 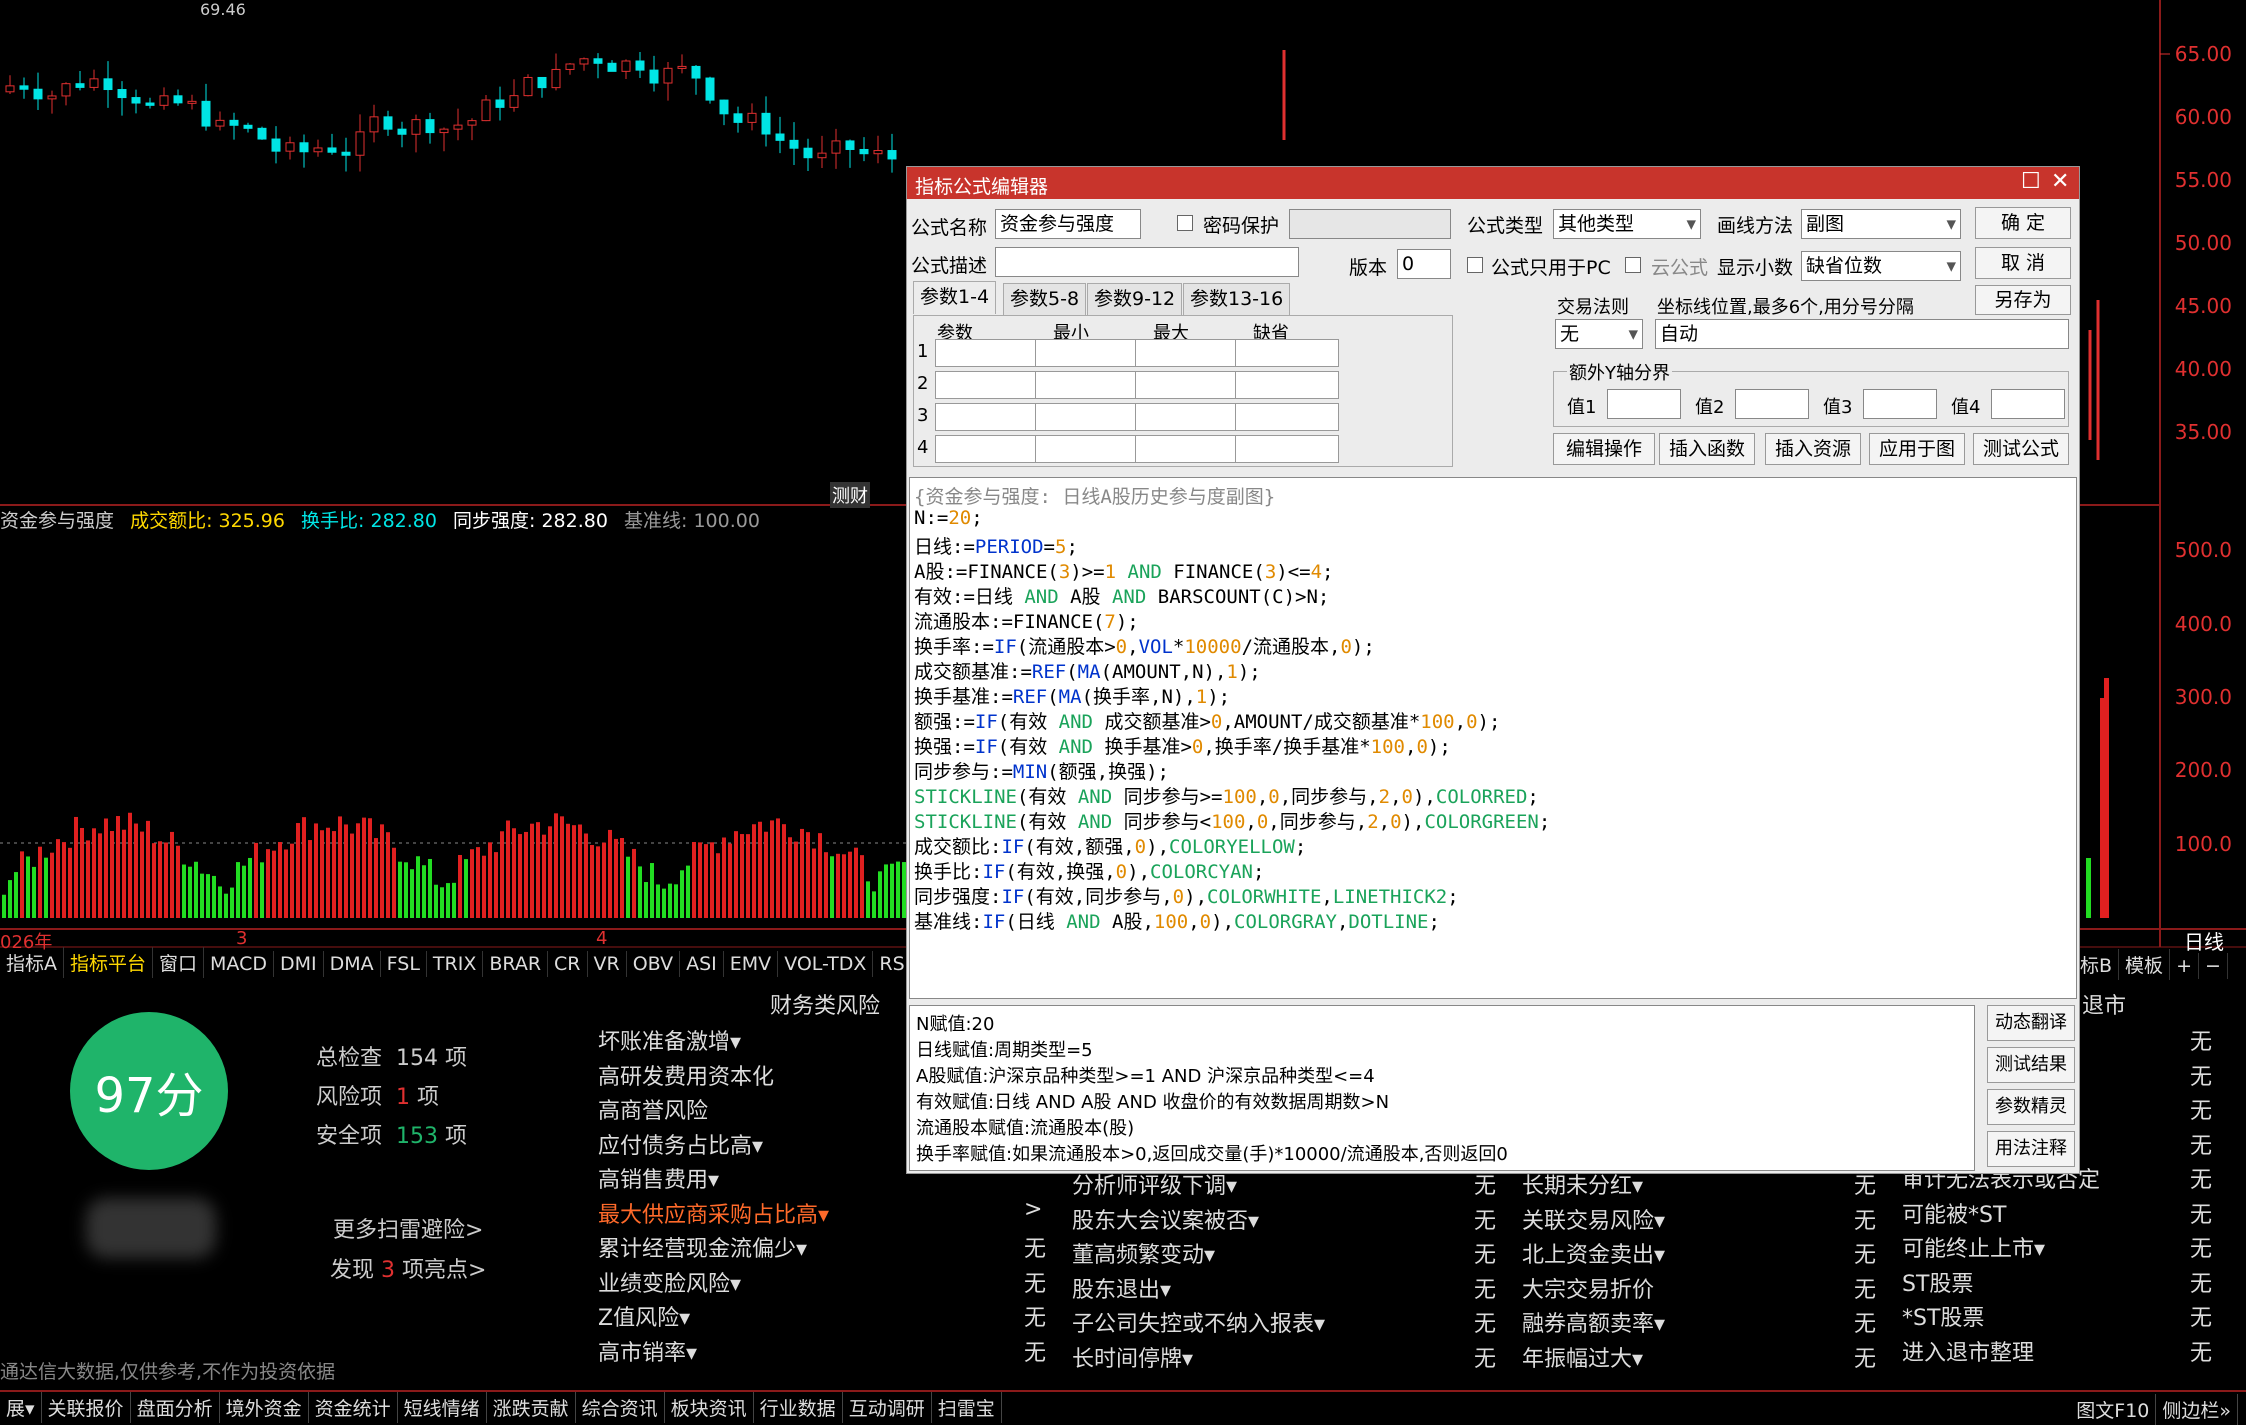 I want to click on highlights-link: 发现 3 项亮点>, so click(x=408, y=1268).